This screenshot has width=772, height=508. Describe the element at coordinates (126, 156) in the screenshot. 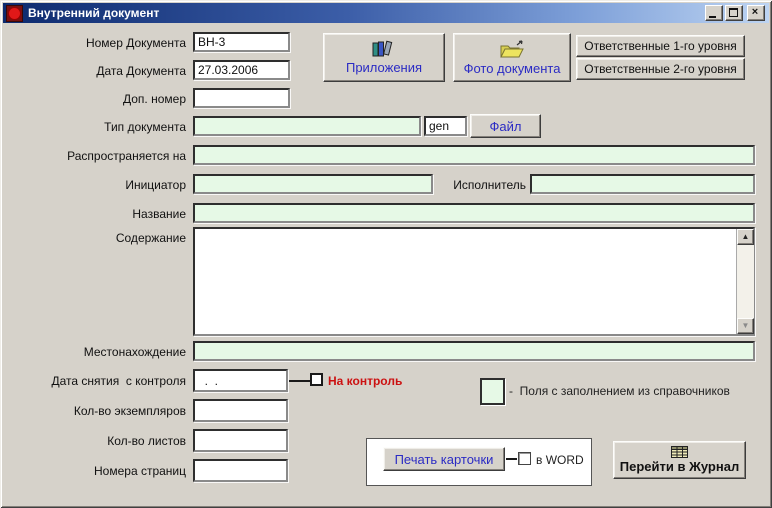

I see `applies-to-label: Распространяется на` at that location.